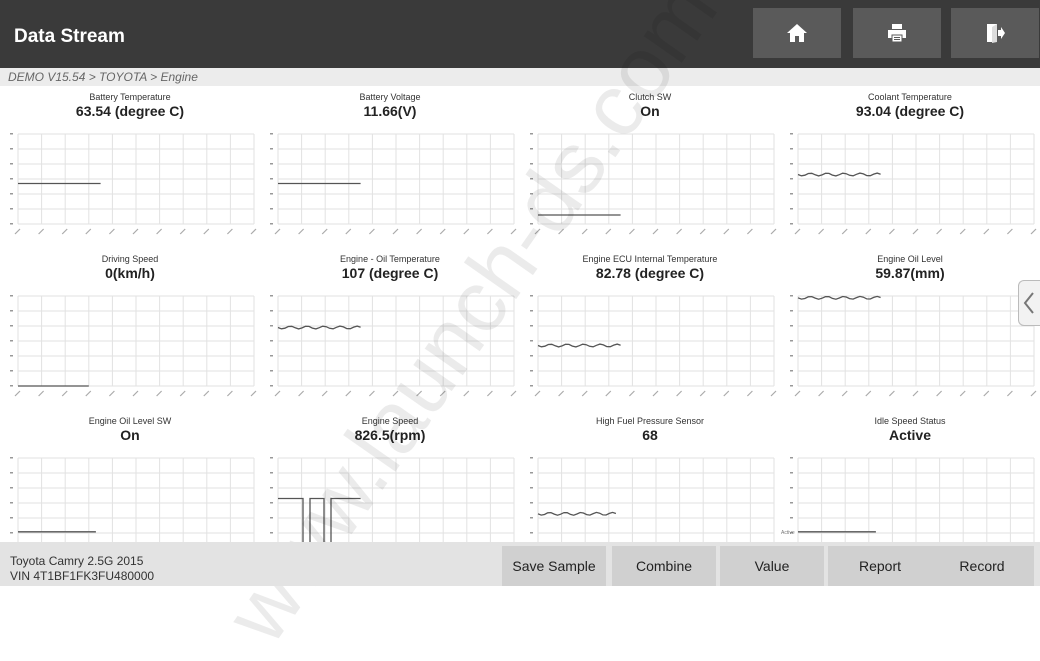  What do you see at coordinates (664, 566) in the screenshot?
I see `combine-button: Combine` at bounding box center [664, 566].